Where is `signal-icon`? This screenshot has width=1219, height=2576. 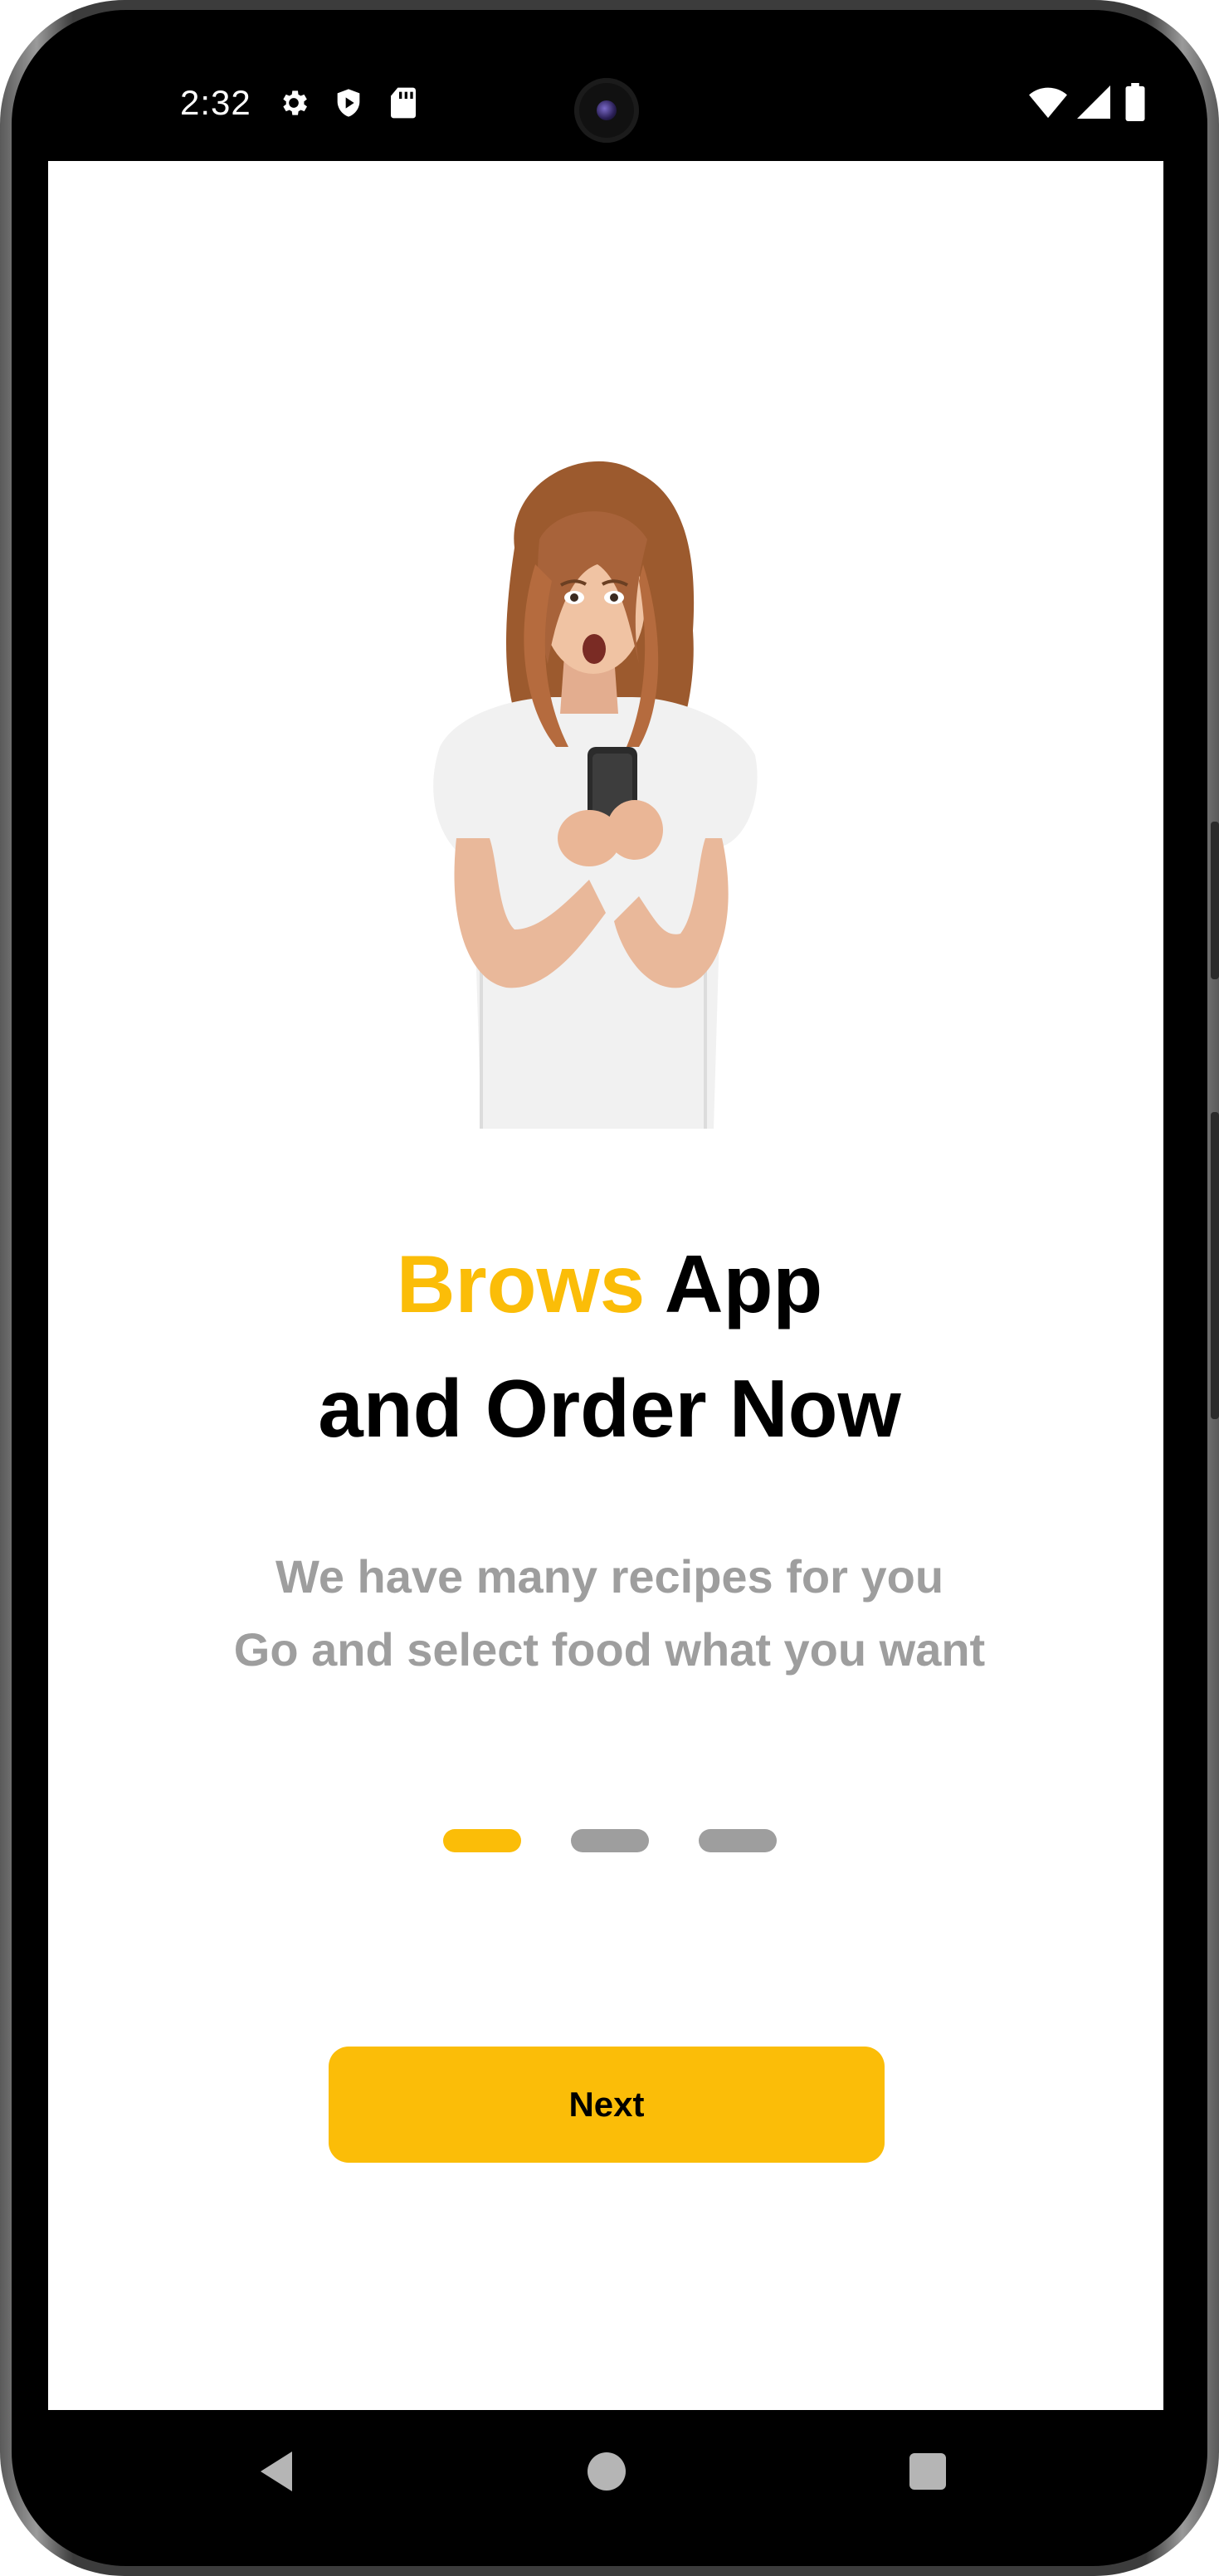 signal-icon is located at coordinates (1094, 105).